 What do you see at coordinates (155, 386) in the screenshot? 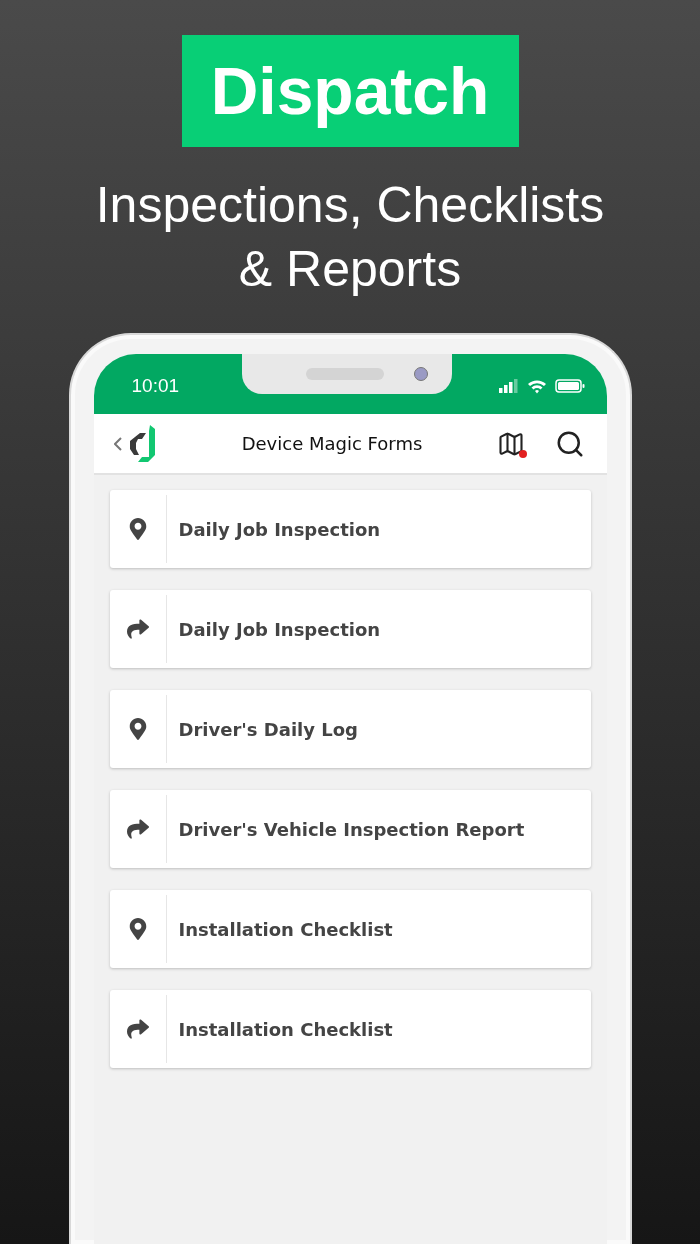
I see `status-time: 10:01` at bounding box center [155, 386].